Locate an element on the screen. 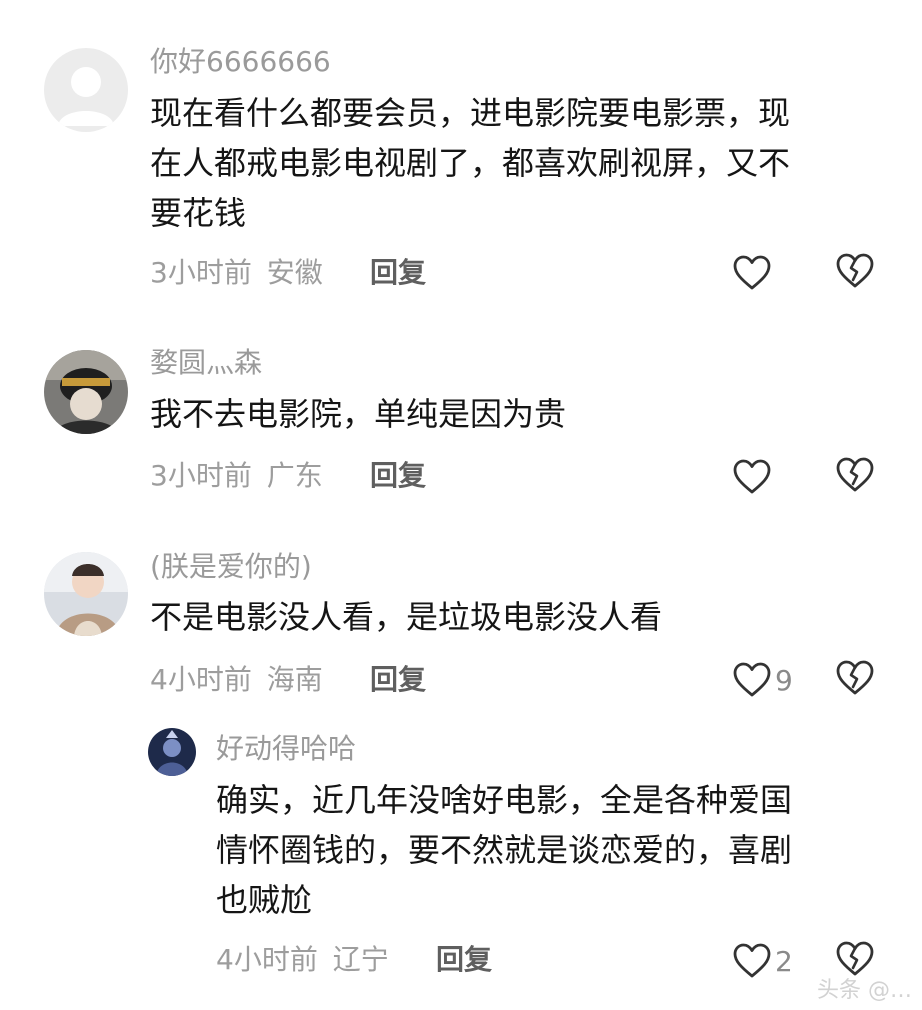 The width and height of the screenshot is (922, 1010). like-count: 2 is located at coordinates (784, 961).